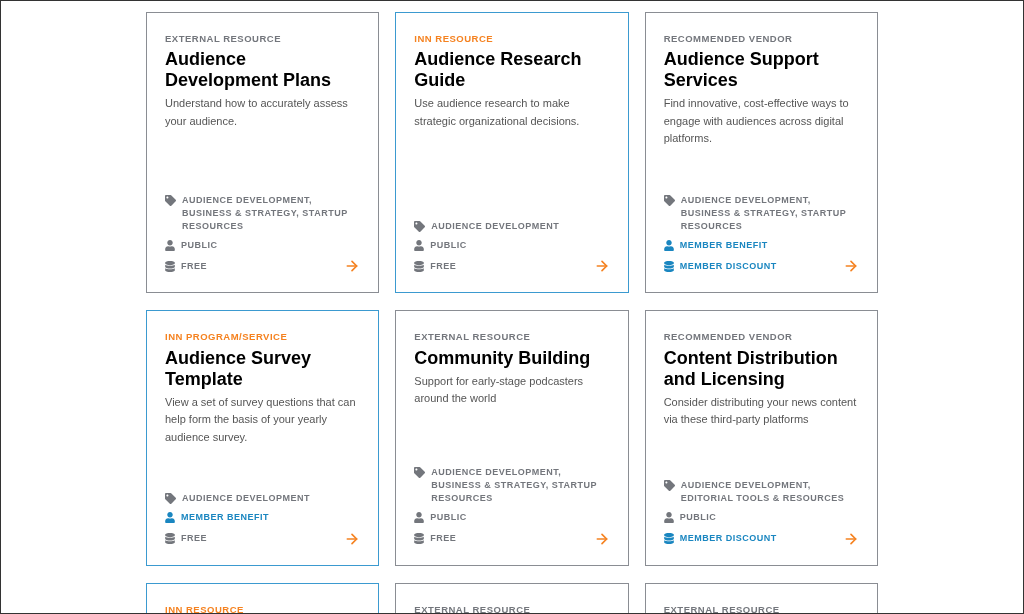 The width and height of the screenshot is (1024, 614). Describe the element at coordinates (257, 112) in the screenshot. I see `card-description: Understand how to accurately assess your audience.` at that location.